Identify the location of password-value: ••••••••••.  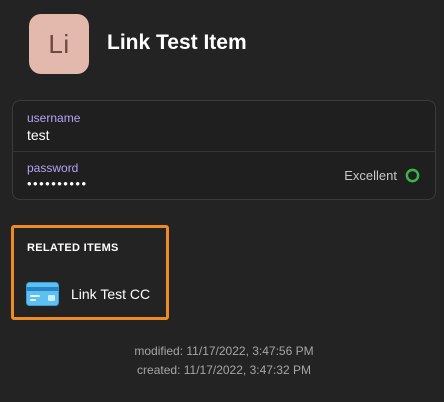
(57, 183).